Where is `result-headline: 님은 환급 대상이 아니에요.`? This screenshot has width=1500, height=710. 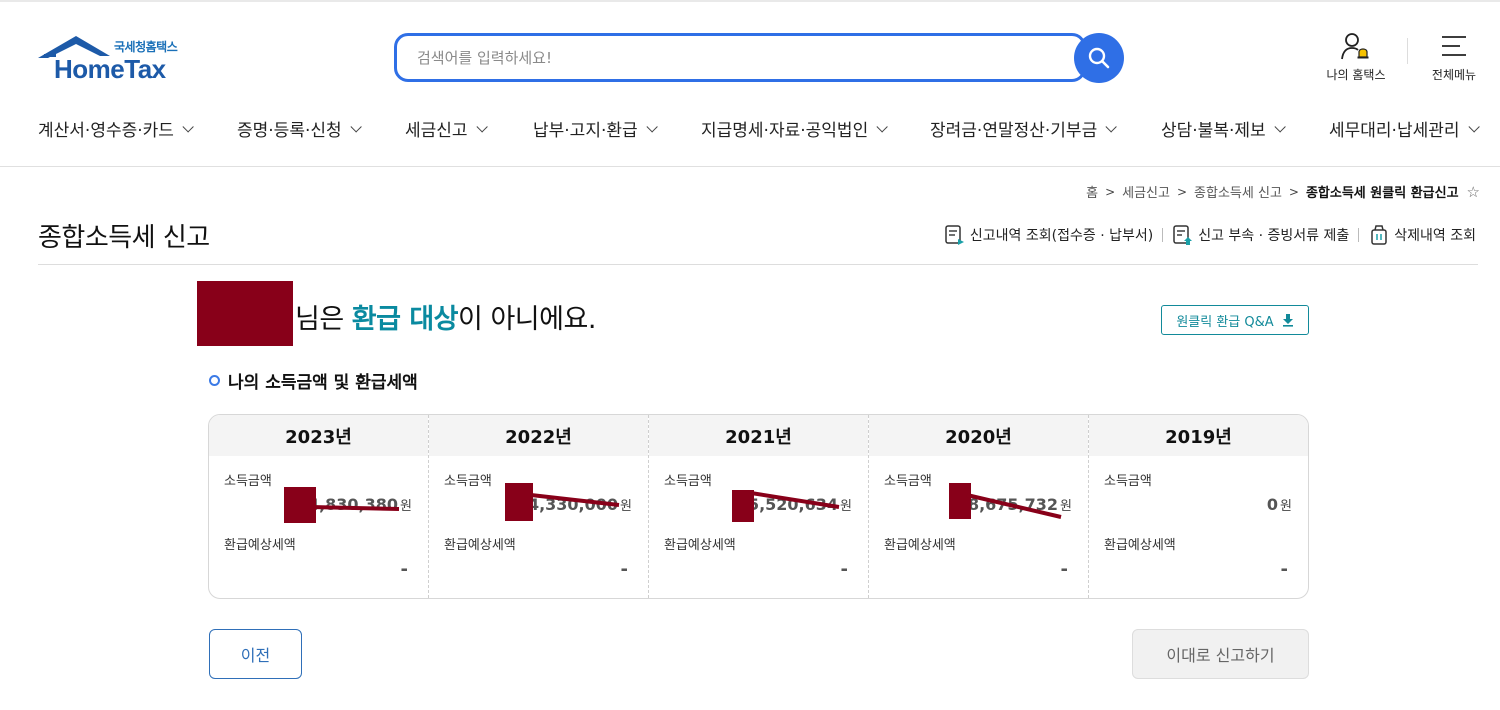
result-headline: 님은 환급 대상이 아니에요. is located at coordinates (445, 316).